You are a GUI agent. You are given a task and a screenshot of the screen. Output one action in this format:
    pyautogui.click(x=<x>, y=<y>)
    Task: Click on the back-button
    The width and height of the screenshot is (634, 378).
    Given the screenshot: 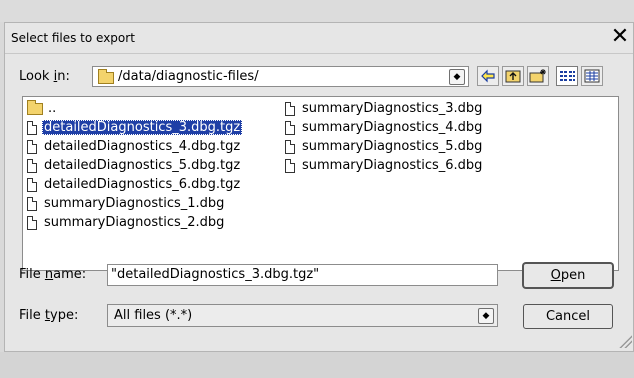 What is the action you would take?
    pyautogui.click(x=488, y=76)
    